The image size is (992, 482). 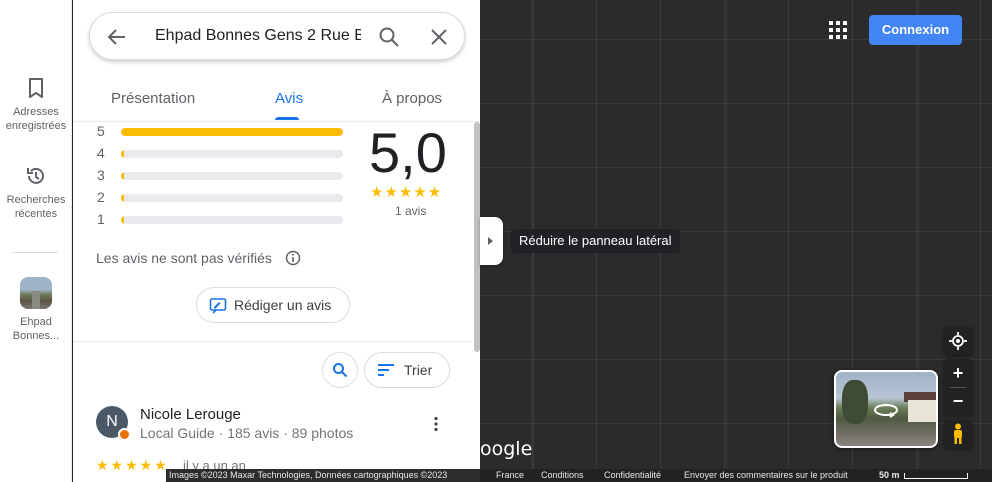 I want to click on place-tabs: Présentation Avis À propos, so click(x=276, y=98).